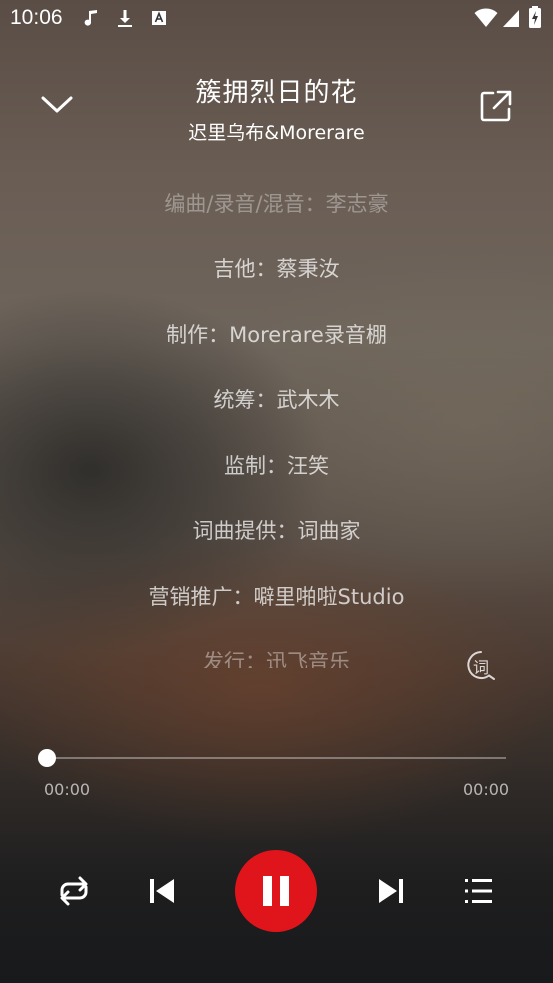  I want to click on lyric-mode-button: 词, so click(481, 665).